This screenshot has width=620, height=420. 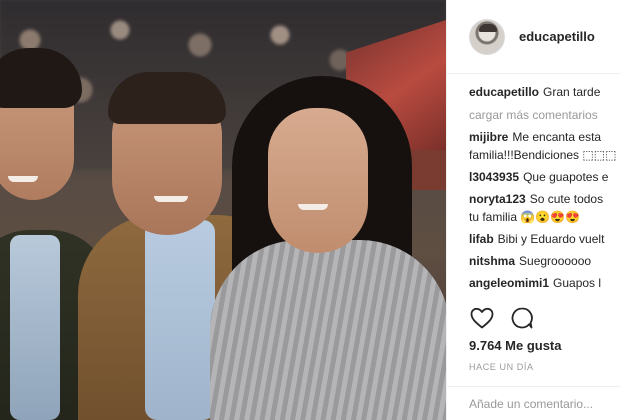 I want to click on comment-item: lifab Bibi y Eduardo vuelt, so click(x=544, y=239).